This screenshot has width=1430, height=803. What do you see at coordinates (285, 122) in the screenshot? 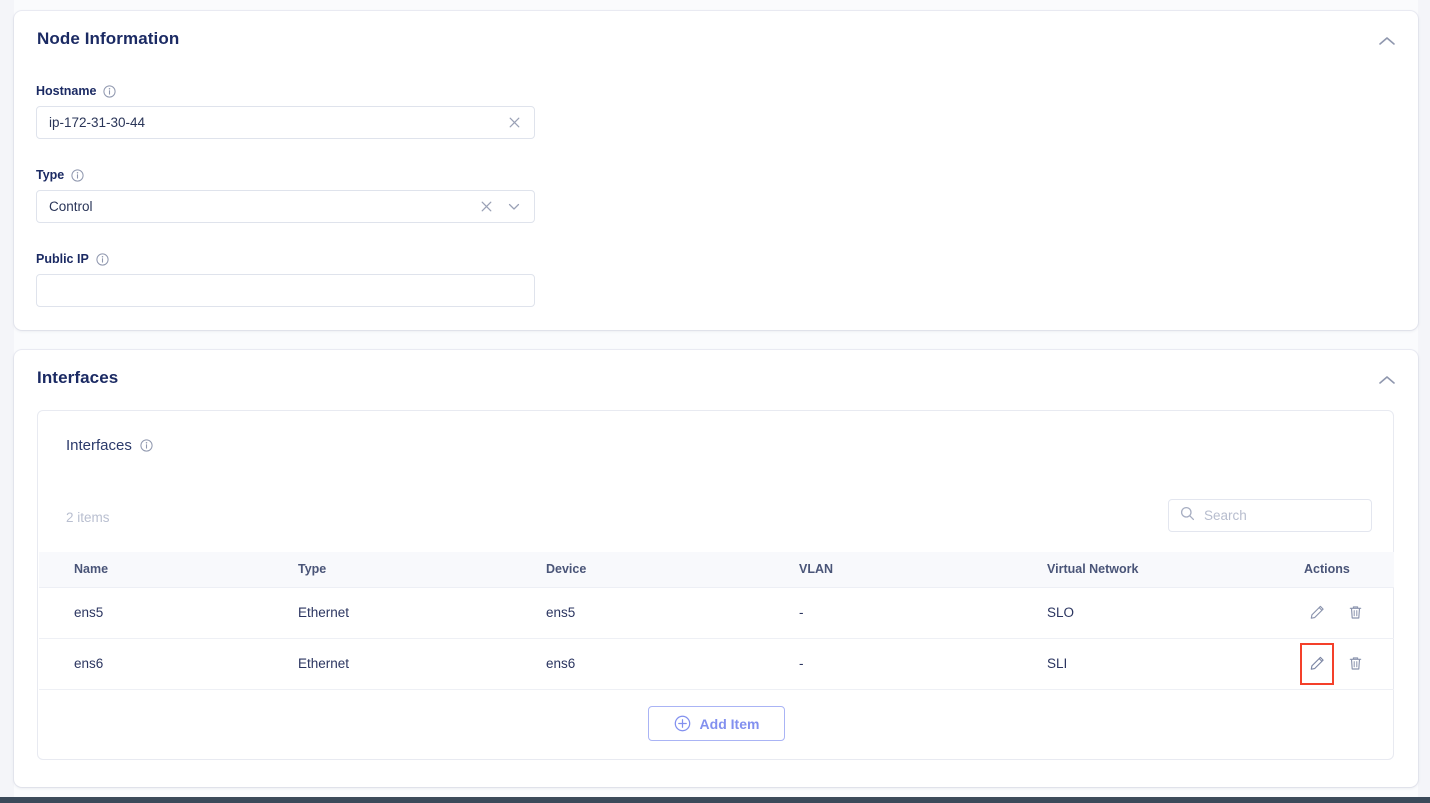
I see `hostname-input: ip-172-31-30-44` at bounding box center [285, 122].